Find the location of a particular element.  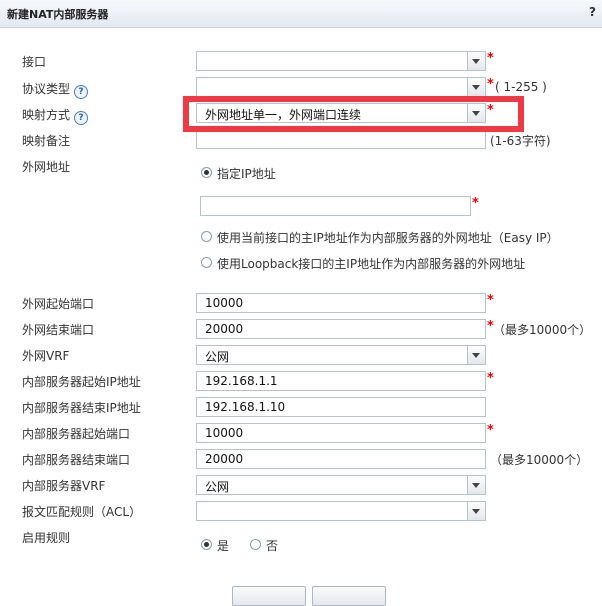

wan-address-label: 外网地址 is located at coordinates (46, 167).